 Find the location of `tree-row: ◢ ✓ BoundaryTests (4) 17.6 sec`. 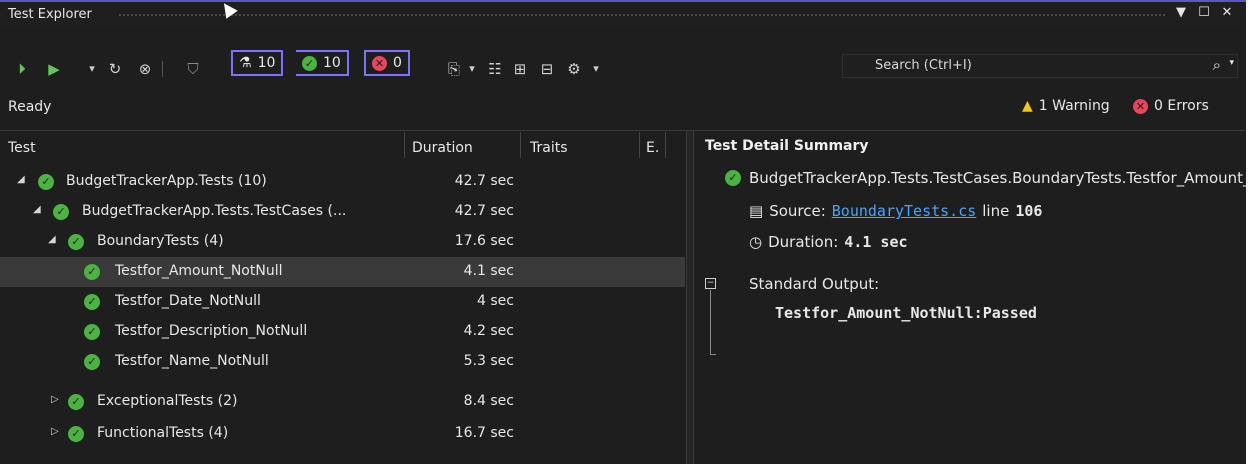

tree-row: ◢ ✓ BoundaryTests (4) 17.6 sec is located at coordinates (342, 242).